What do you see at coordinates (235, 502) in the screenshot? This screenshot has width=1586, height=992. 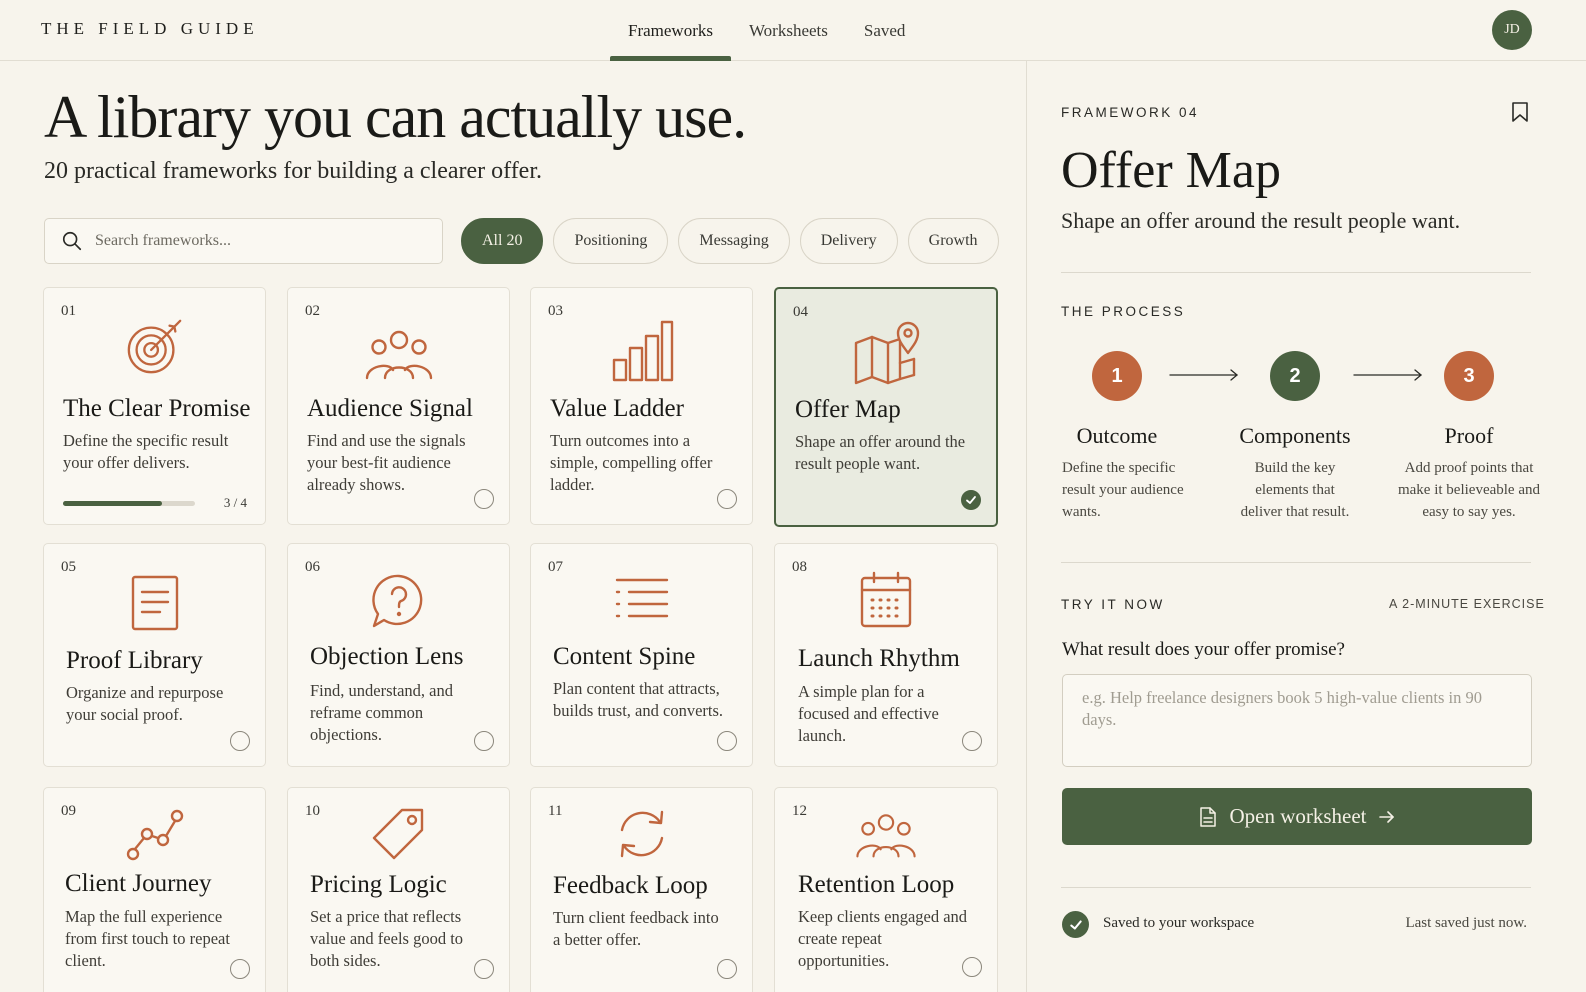 I see `progress-label: 3 / 4` at bounding box center [235, 502].